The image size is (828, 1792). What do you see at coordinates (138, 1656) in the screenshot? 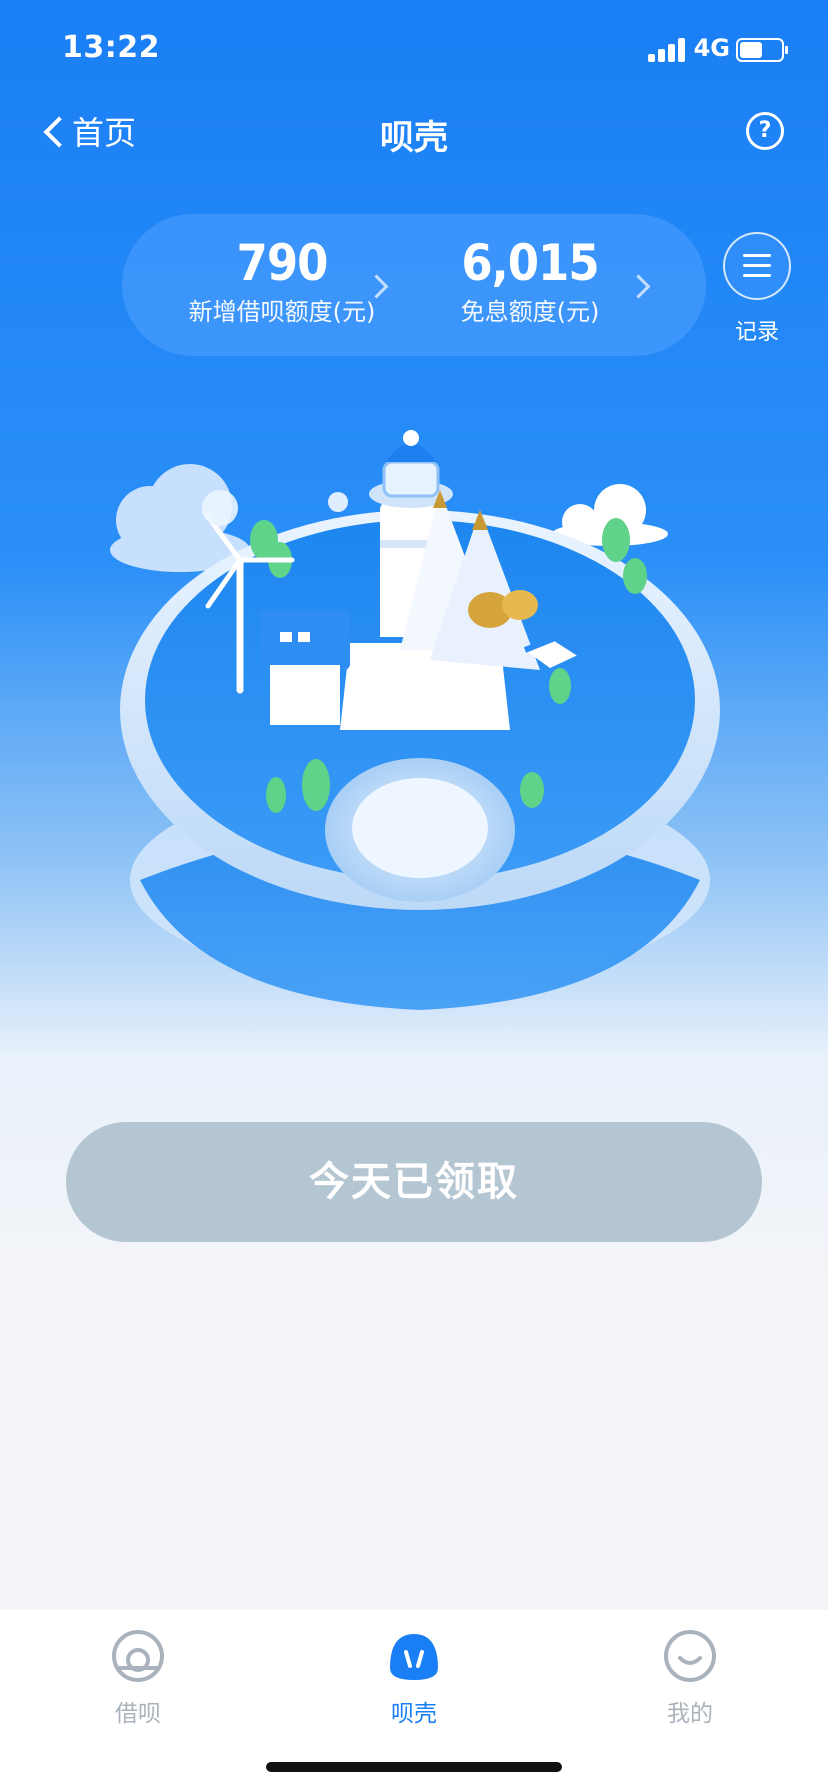
I see `jiebei-icon` at bounding box center [138, 1656].